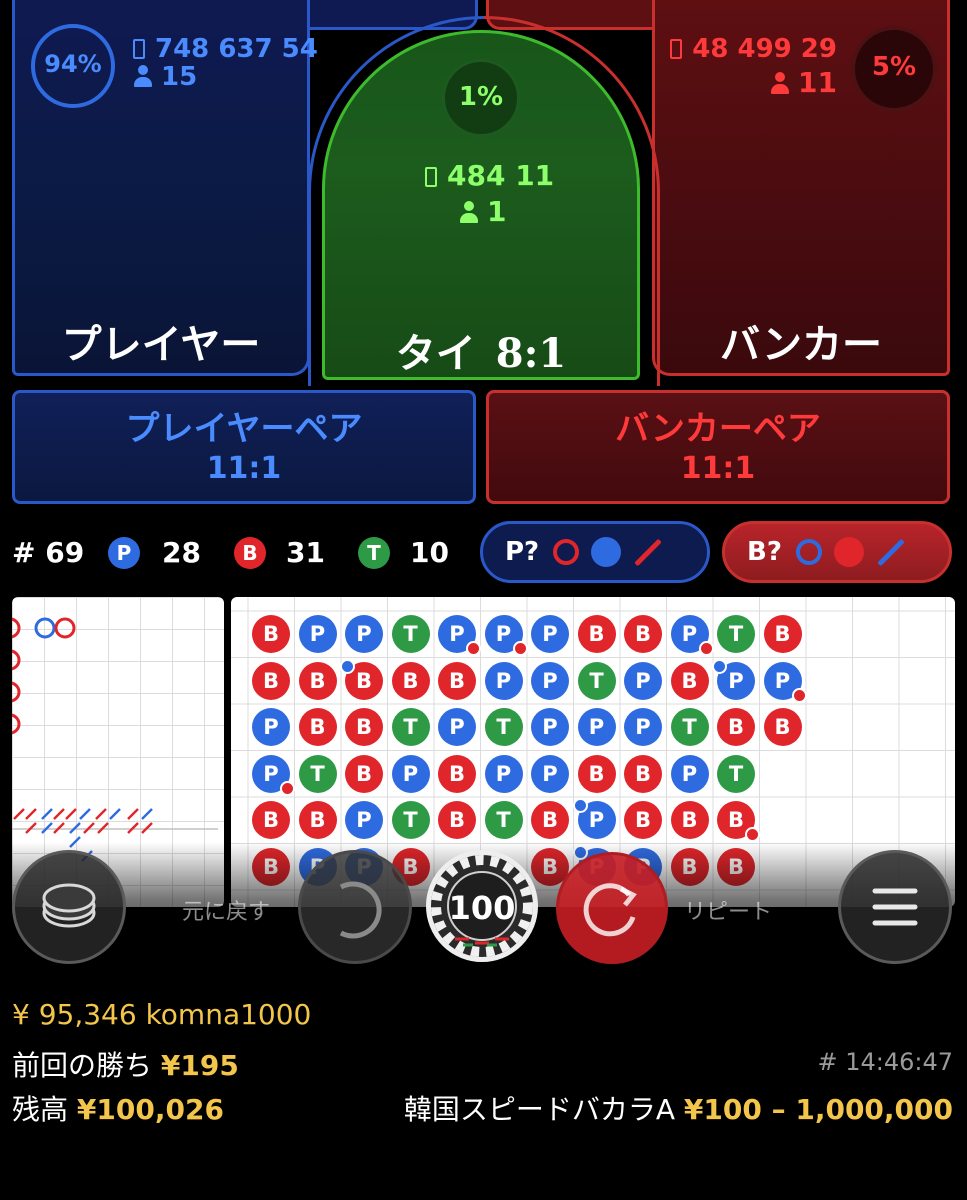 The height and width of the screenshot is (1200, 967). What do you see at coordinates (497, 211) in the screenshot?
I see `tie-bettors-count: 1` at bounding box center [497, 211].